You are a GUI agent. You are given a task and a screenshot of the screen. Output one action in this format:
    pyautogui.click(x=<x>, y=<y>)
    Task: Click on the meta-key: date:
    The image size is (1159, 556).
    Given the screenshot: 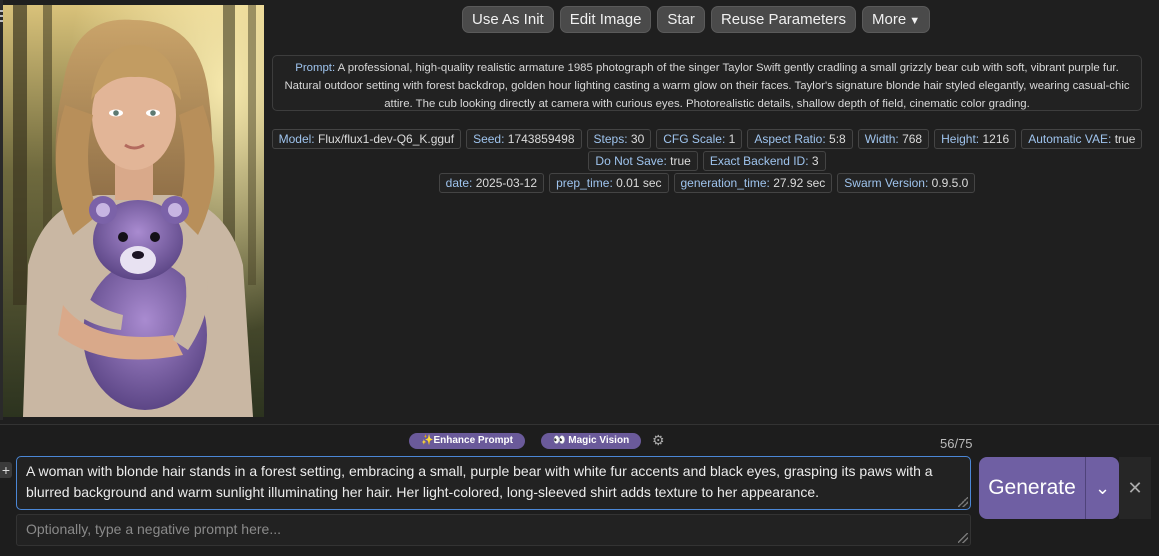 What is the action you would take?
    pyautogui.click(x=459, y=183)
    